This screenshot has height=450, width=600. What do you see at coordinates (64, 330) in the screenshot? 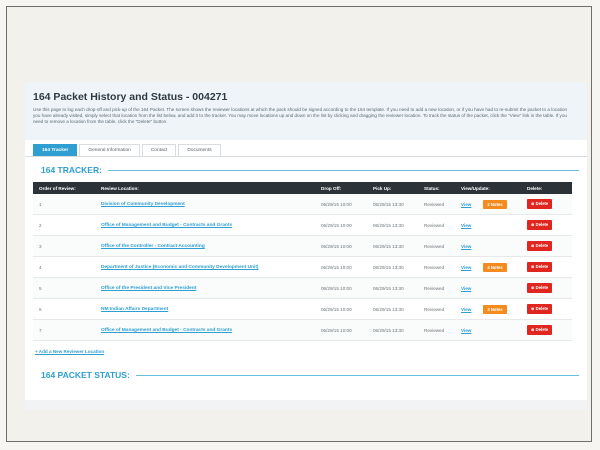
I see `order-cell: 7` at bounding box center [64, 330].